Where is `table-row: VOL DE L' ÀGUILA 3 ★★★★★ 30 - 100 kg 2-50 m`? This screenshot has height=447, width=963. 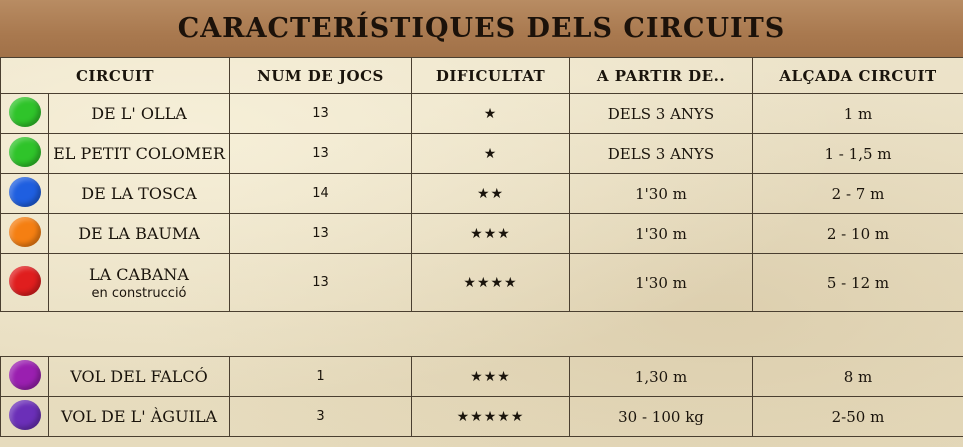 table-row: VOL DE L' ÀGUILA 3 ★★★★★ 30 - 100 kg 2-50 m is located at coordinates (481, 416).